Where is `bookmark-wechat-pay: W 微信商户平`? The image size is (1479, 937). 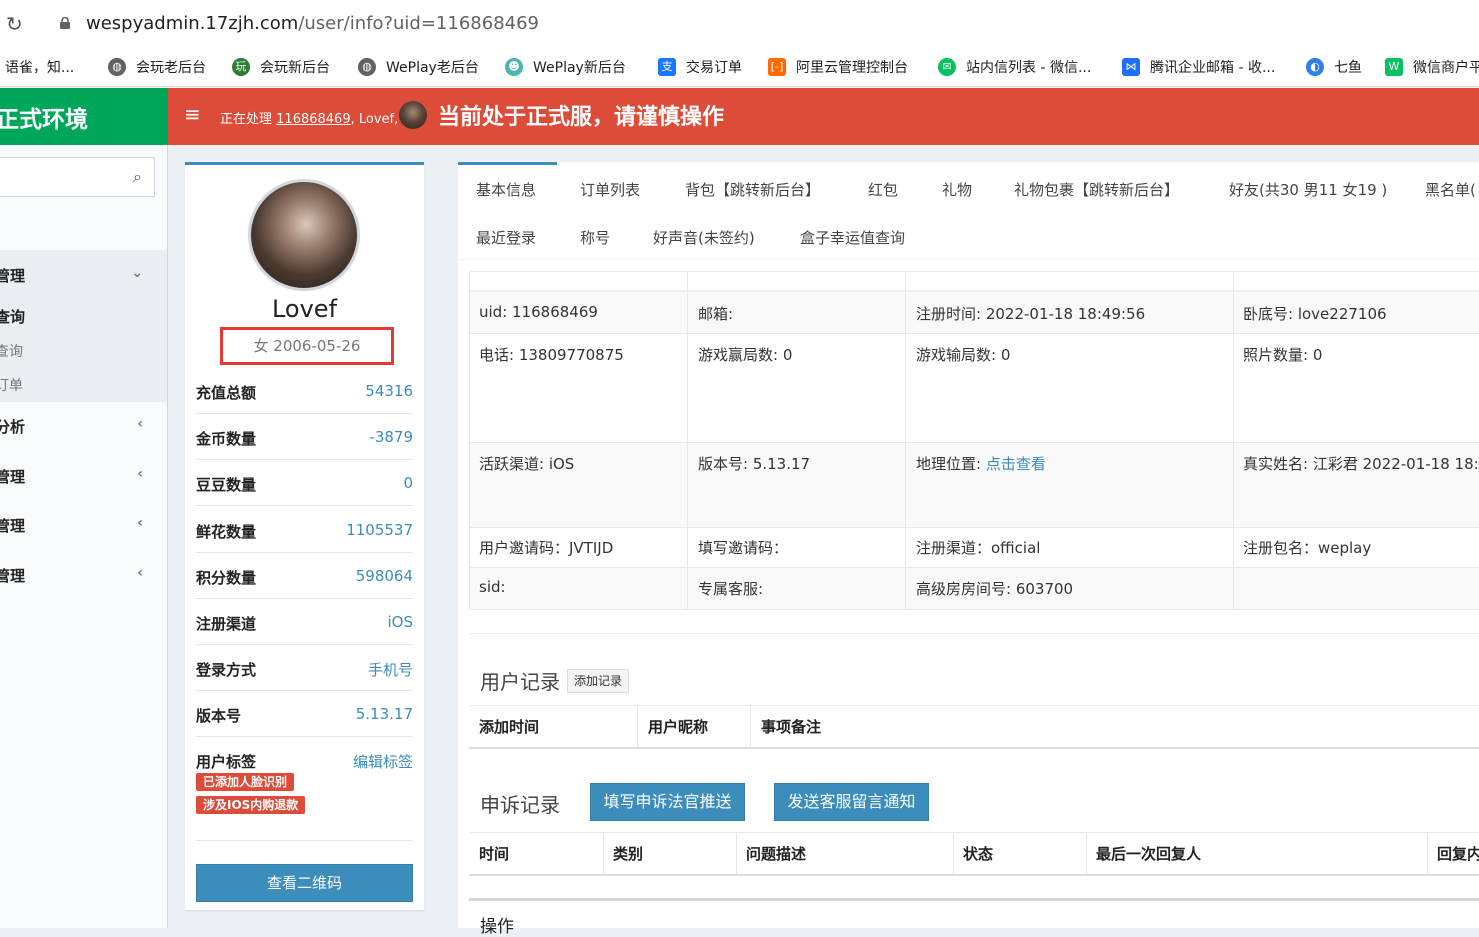 bookmark-wechat-pay: W 微信商户平 is located at coordinates (1432, 67).